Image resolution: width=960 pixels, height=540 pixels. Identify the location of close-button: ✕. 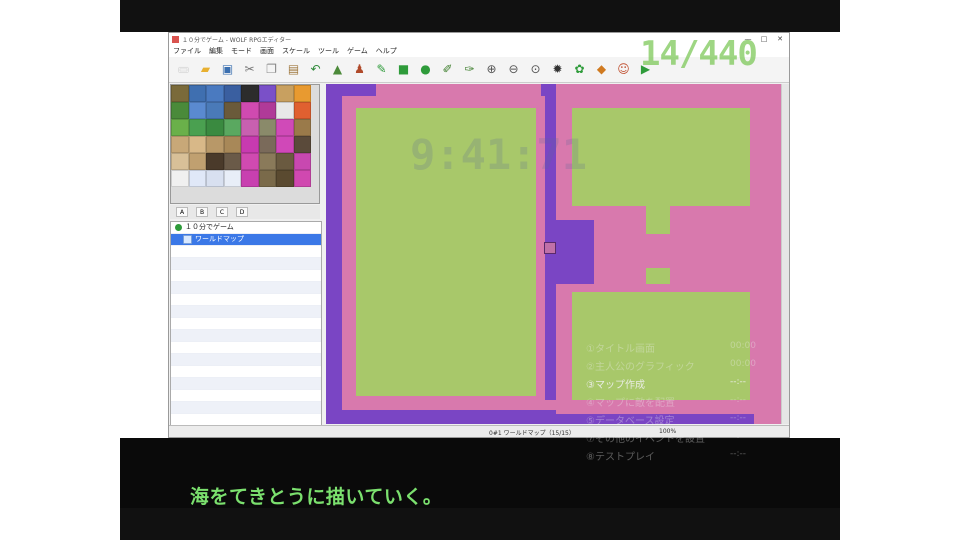
(780, 39).